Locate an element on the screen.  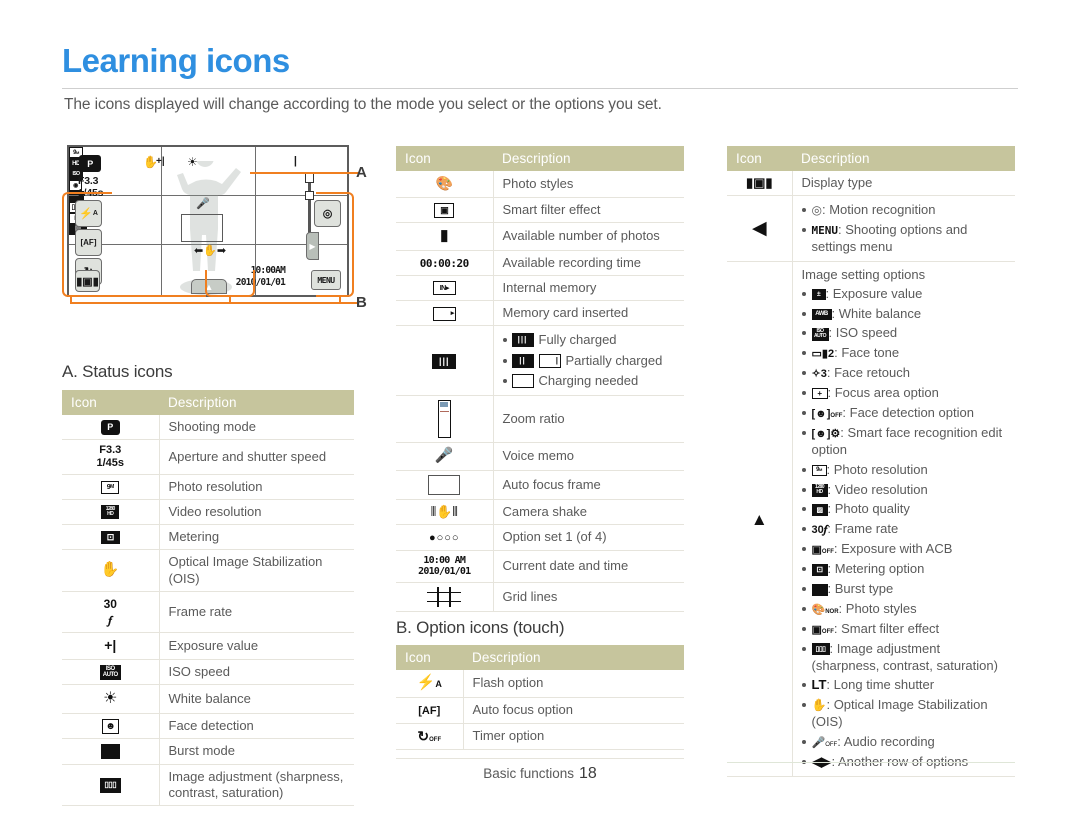
aperture-value: F3.3 is located at coordinates (88, 181).